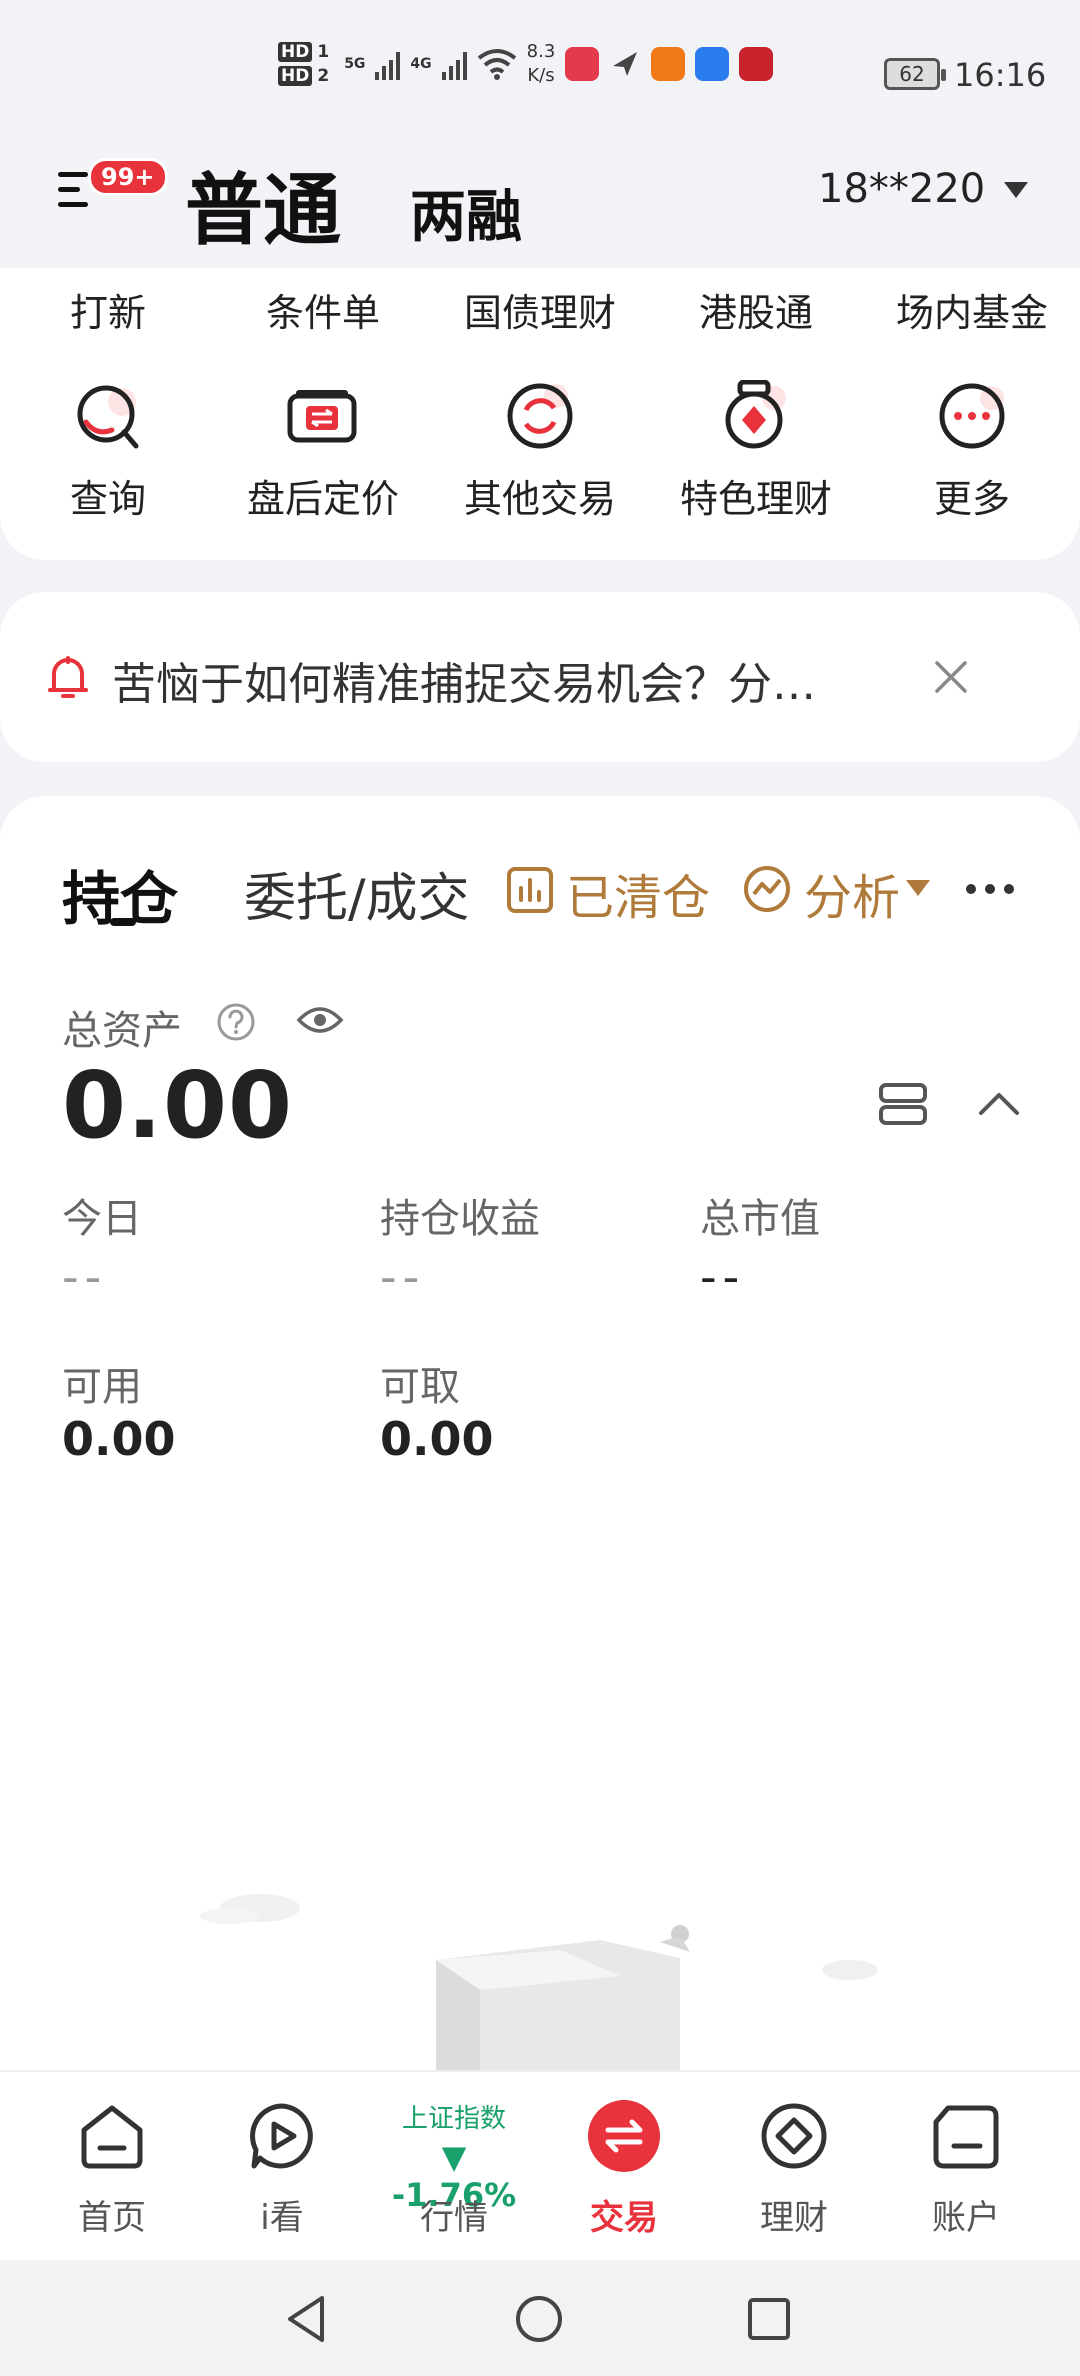 This screenshot has height=2376, width=1080. Describe the element at coordinates (582, 64) in the screenshot. I see `app-notification-icon` at that location.